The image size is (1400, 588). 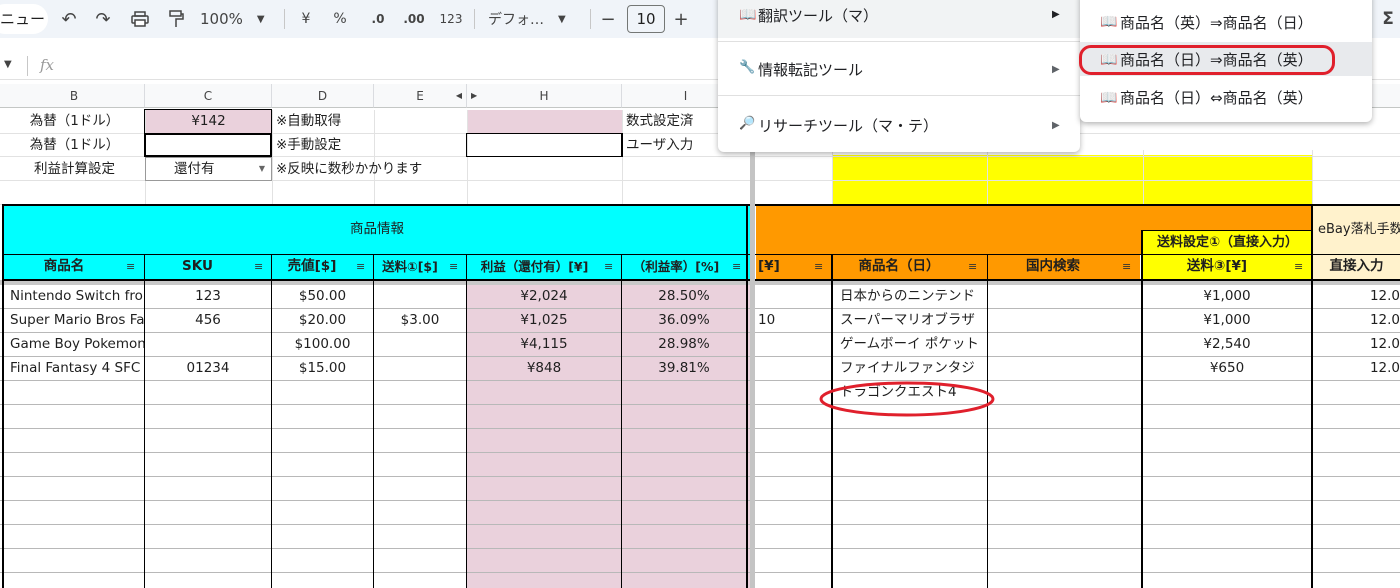 What do you see at coordinates (312, 266) in the screenshot?
I see `col-header-price: 売値[$]` at bounding box center [312, 266].